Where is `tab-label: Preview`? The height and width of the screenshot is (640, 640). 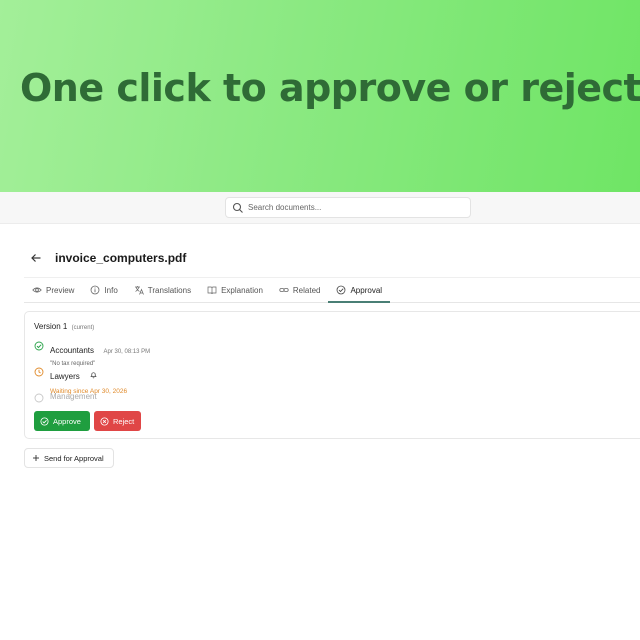 tab-label: Preview is located at coordinates (60, 290).